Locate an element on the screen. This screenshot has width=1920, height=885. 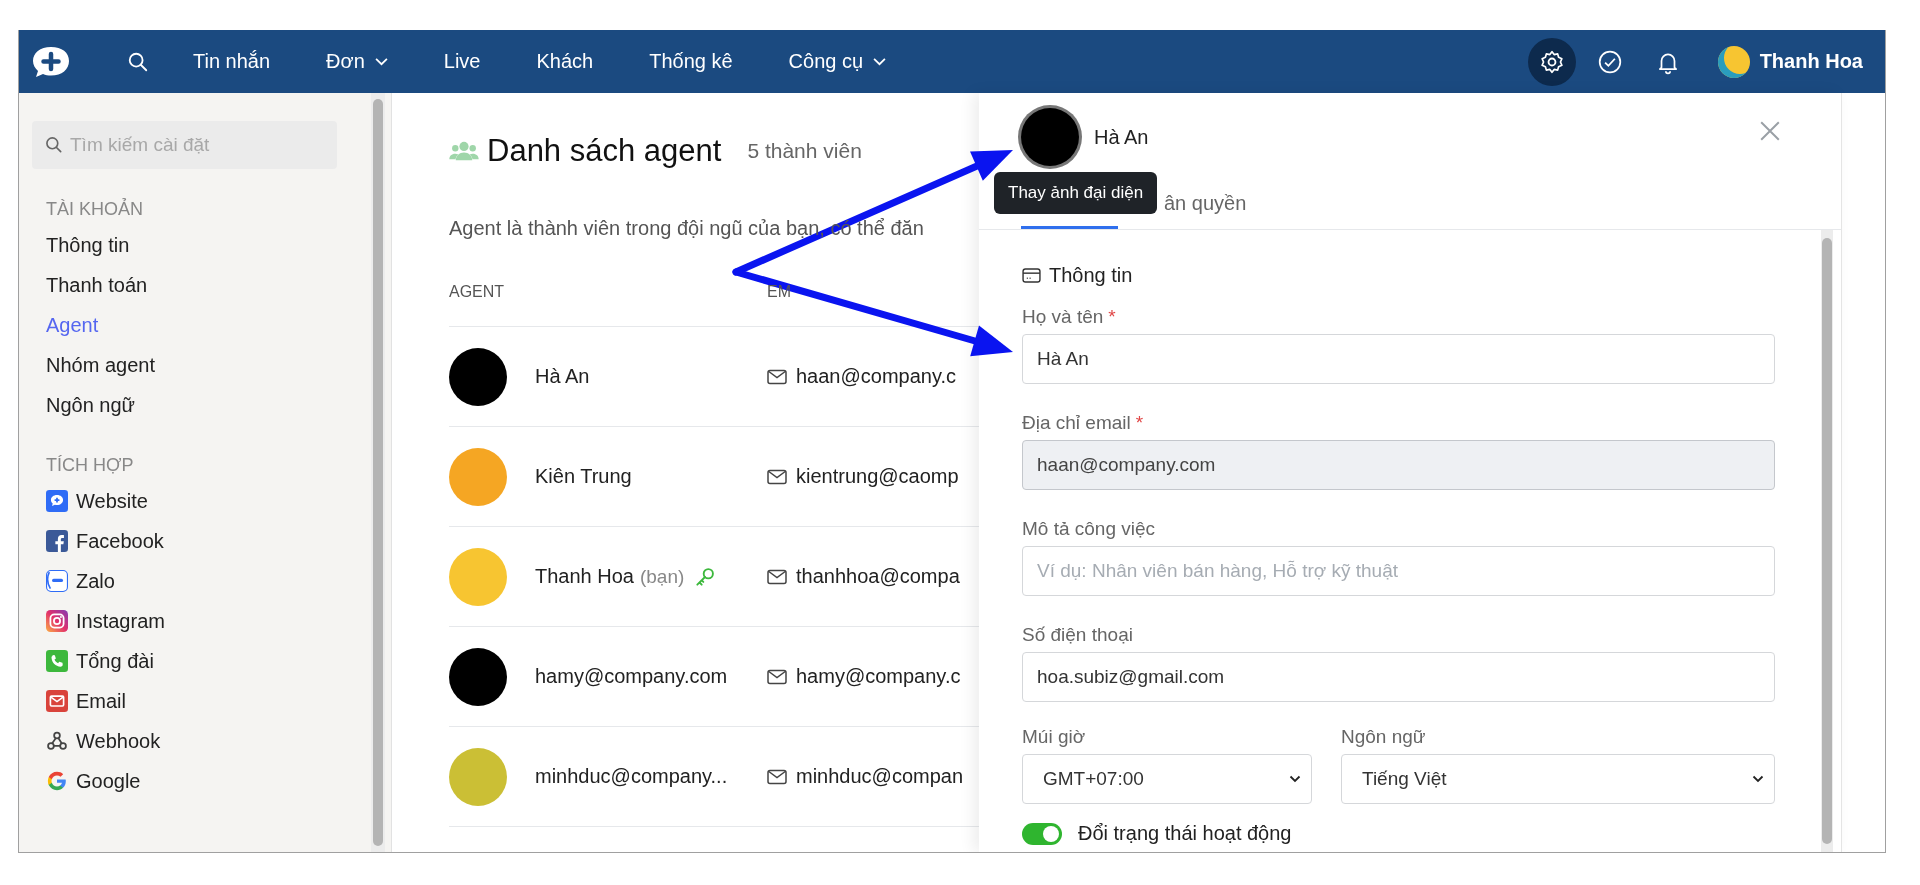
nav-link: Thống kê is located at coordinates (691, 61).